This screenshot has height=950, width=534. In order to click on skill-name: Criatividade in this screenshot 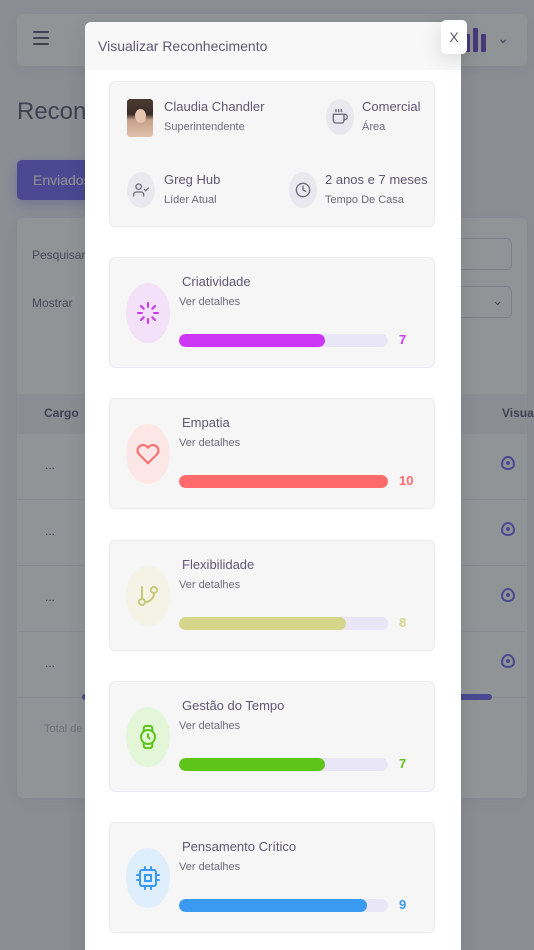, I will do `click(216, 281)`.